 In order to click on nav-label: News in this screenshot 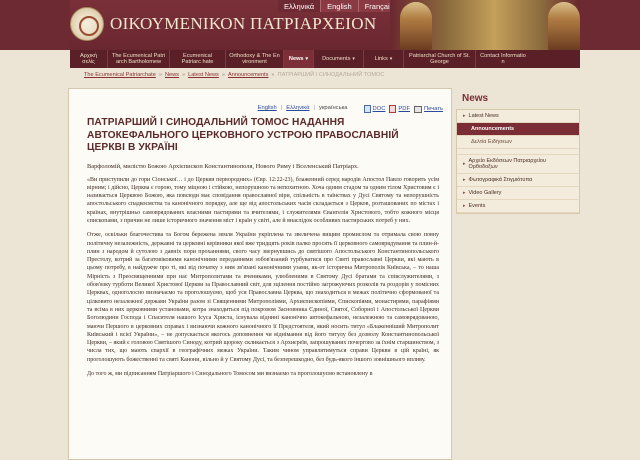, I will do `click(296, 58)`.